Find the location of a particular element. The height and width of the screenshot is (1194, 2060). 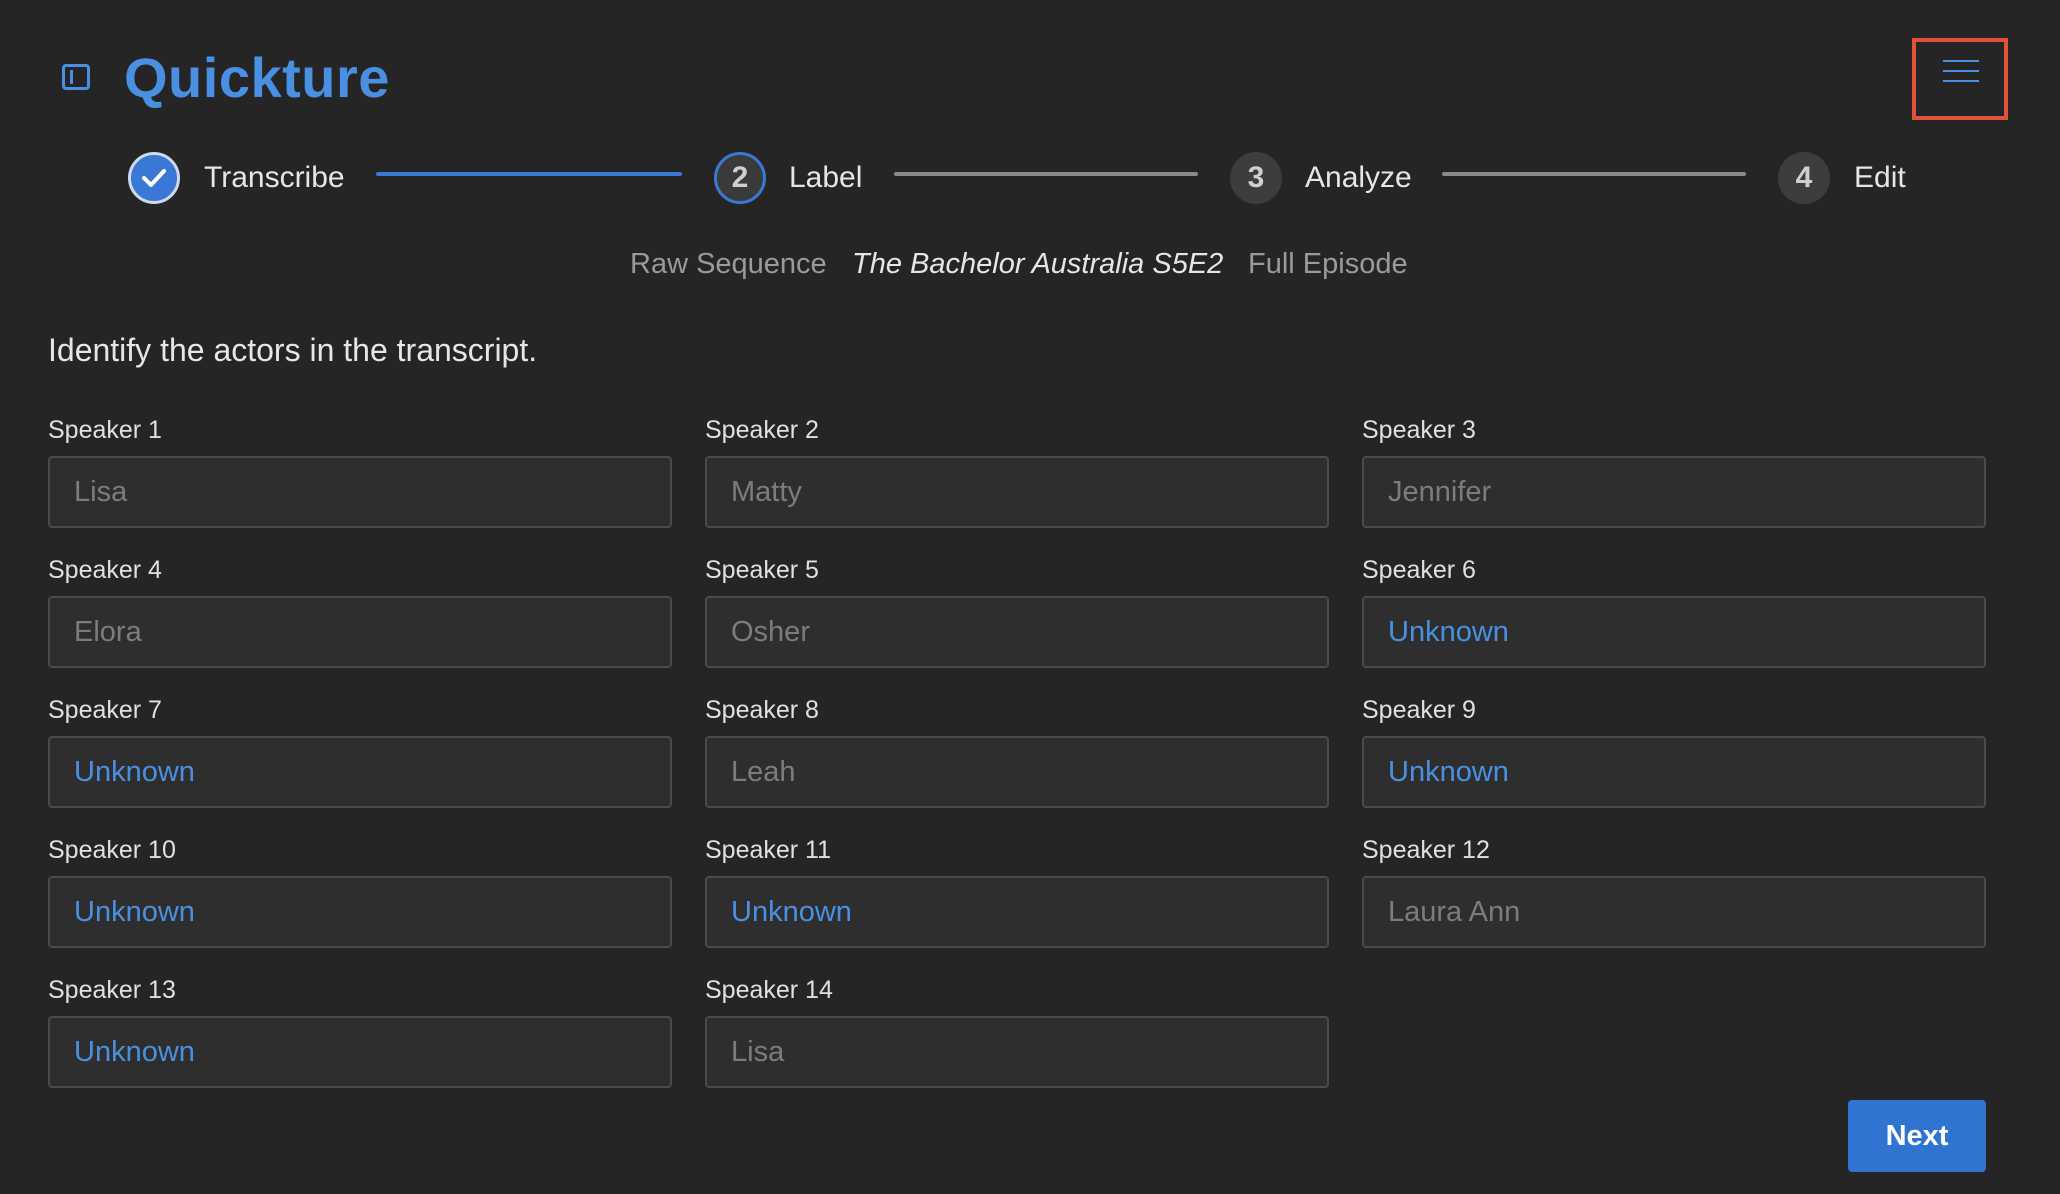

speaker-field: Speaker 11 is located at coordinates (1017, 891).